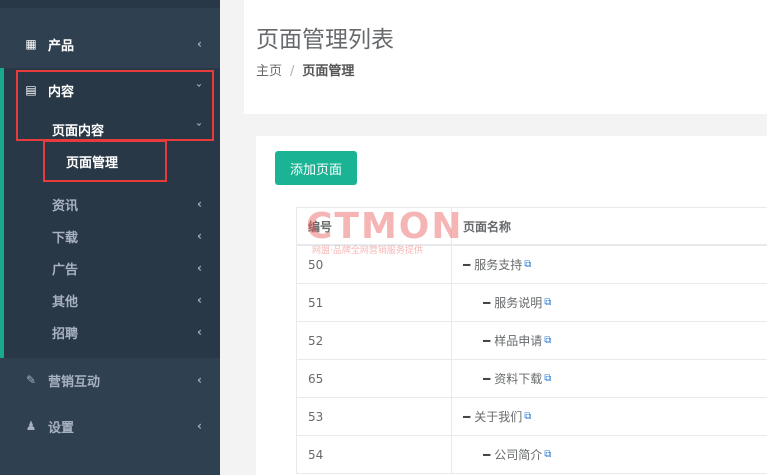 Image resolution: width=767 pixels, height=475 pixels. Describe the element at coordinates (78, 131) in the screenshot. I see `sidebar-item-label: 页面内容` at that location.